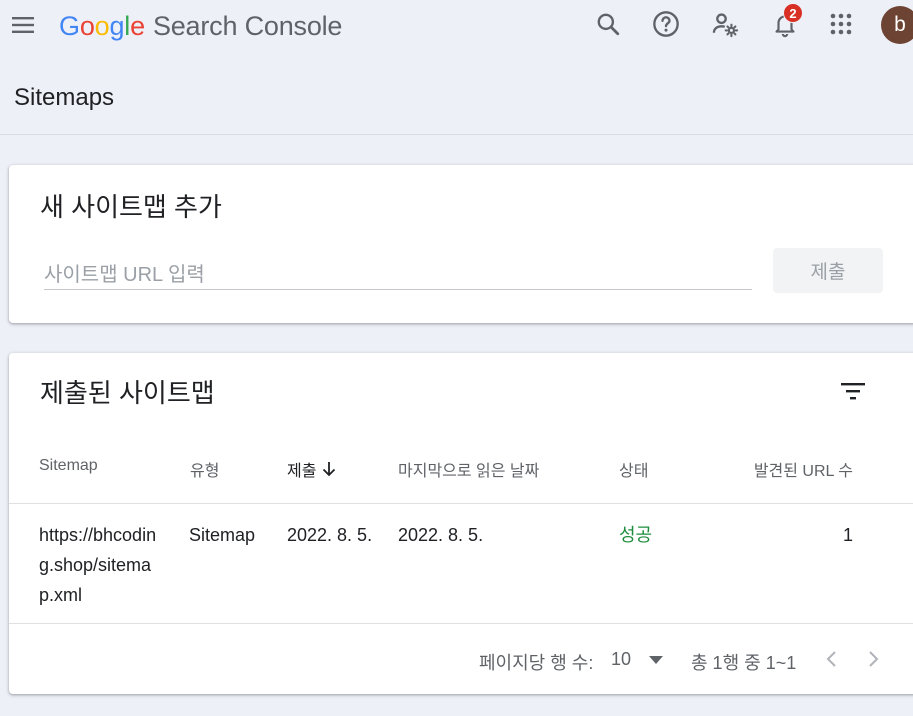 The width and height of the screenshot is (913, 716). Describe the element at coordinates (621, 659) in the screenshot. I see `rows-per-page-value: 10` at that location.